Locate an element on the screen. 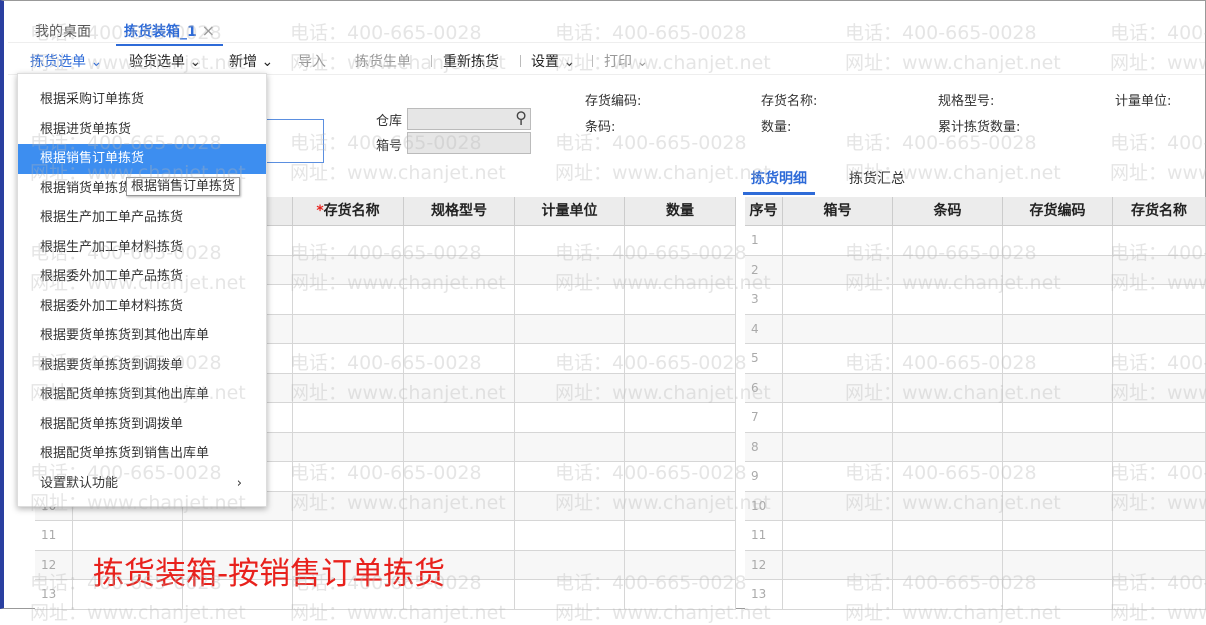  menu-item: 根据要货单拣货到其他出库单 is located at coordinates (142, 336).